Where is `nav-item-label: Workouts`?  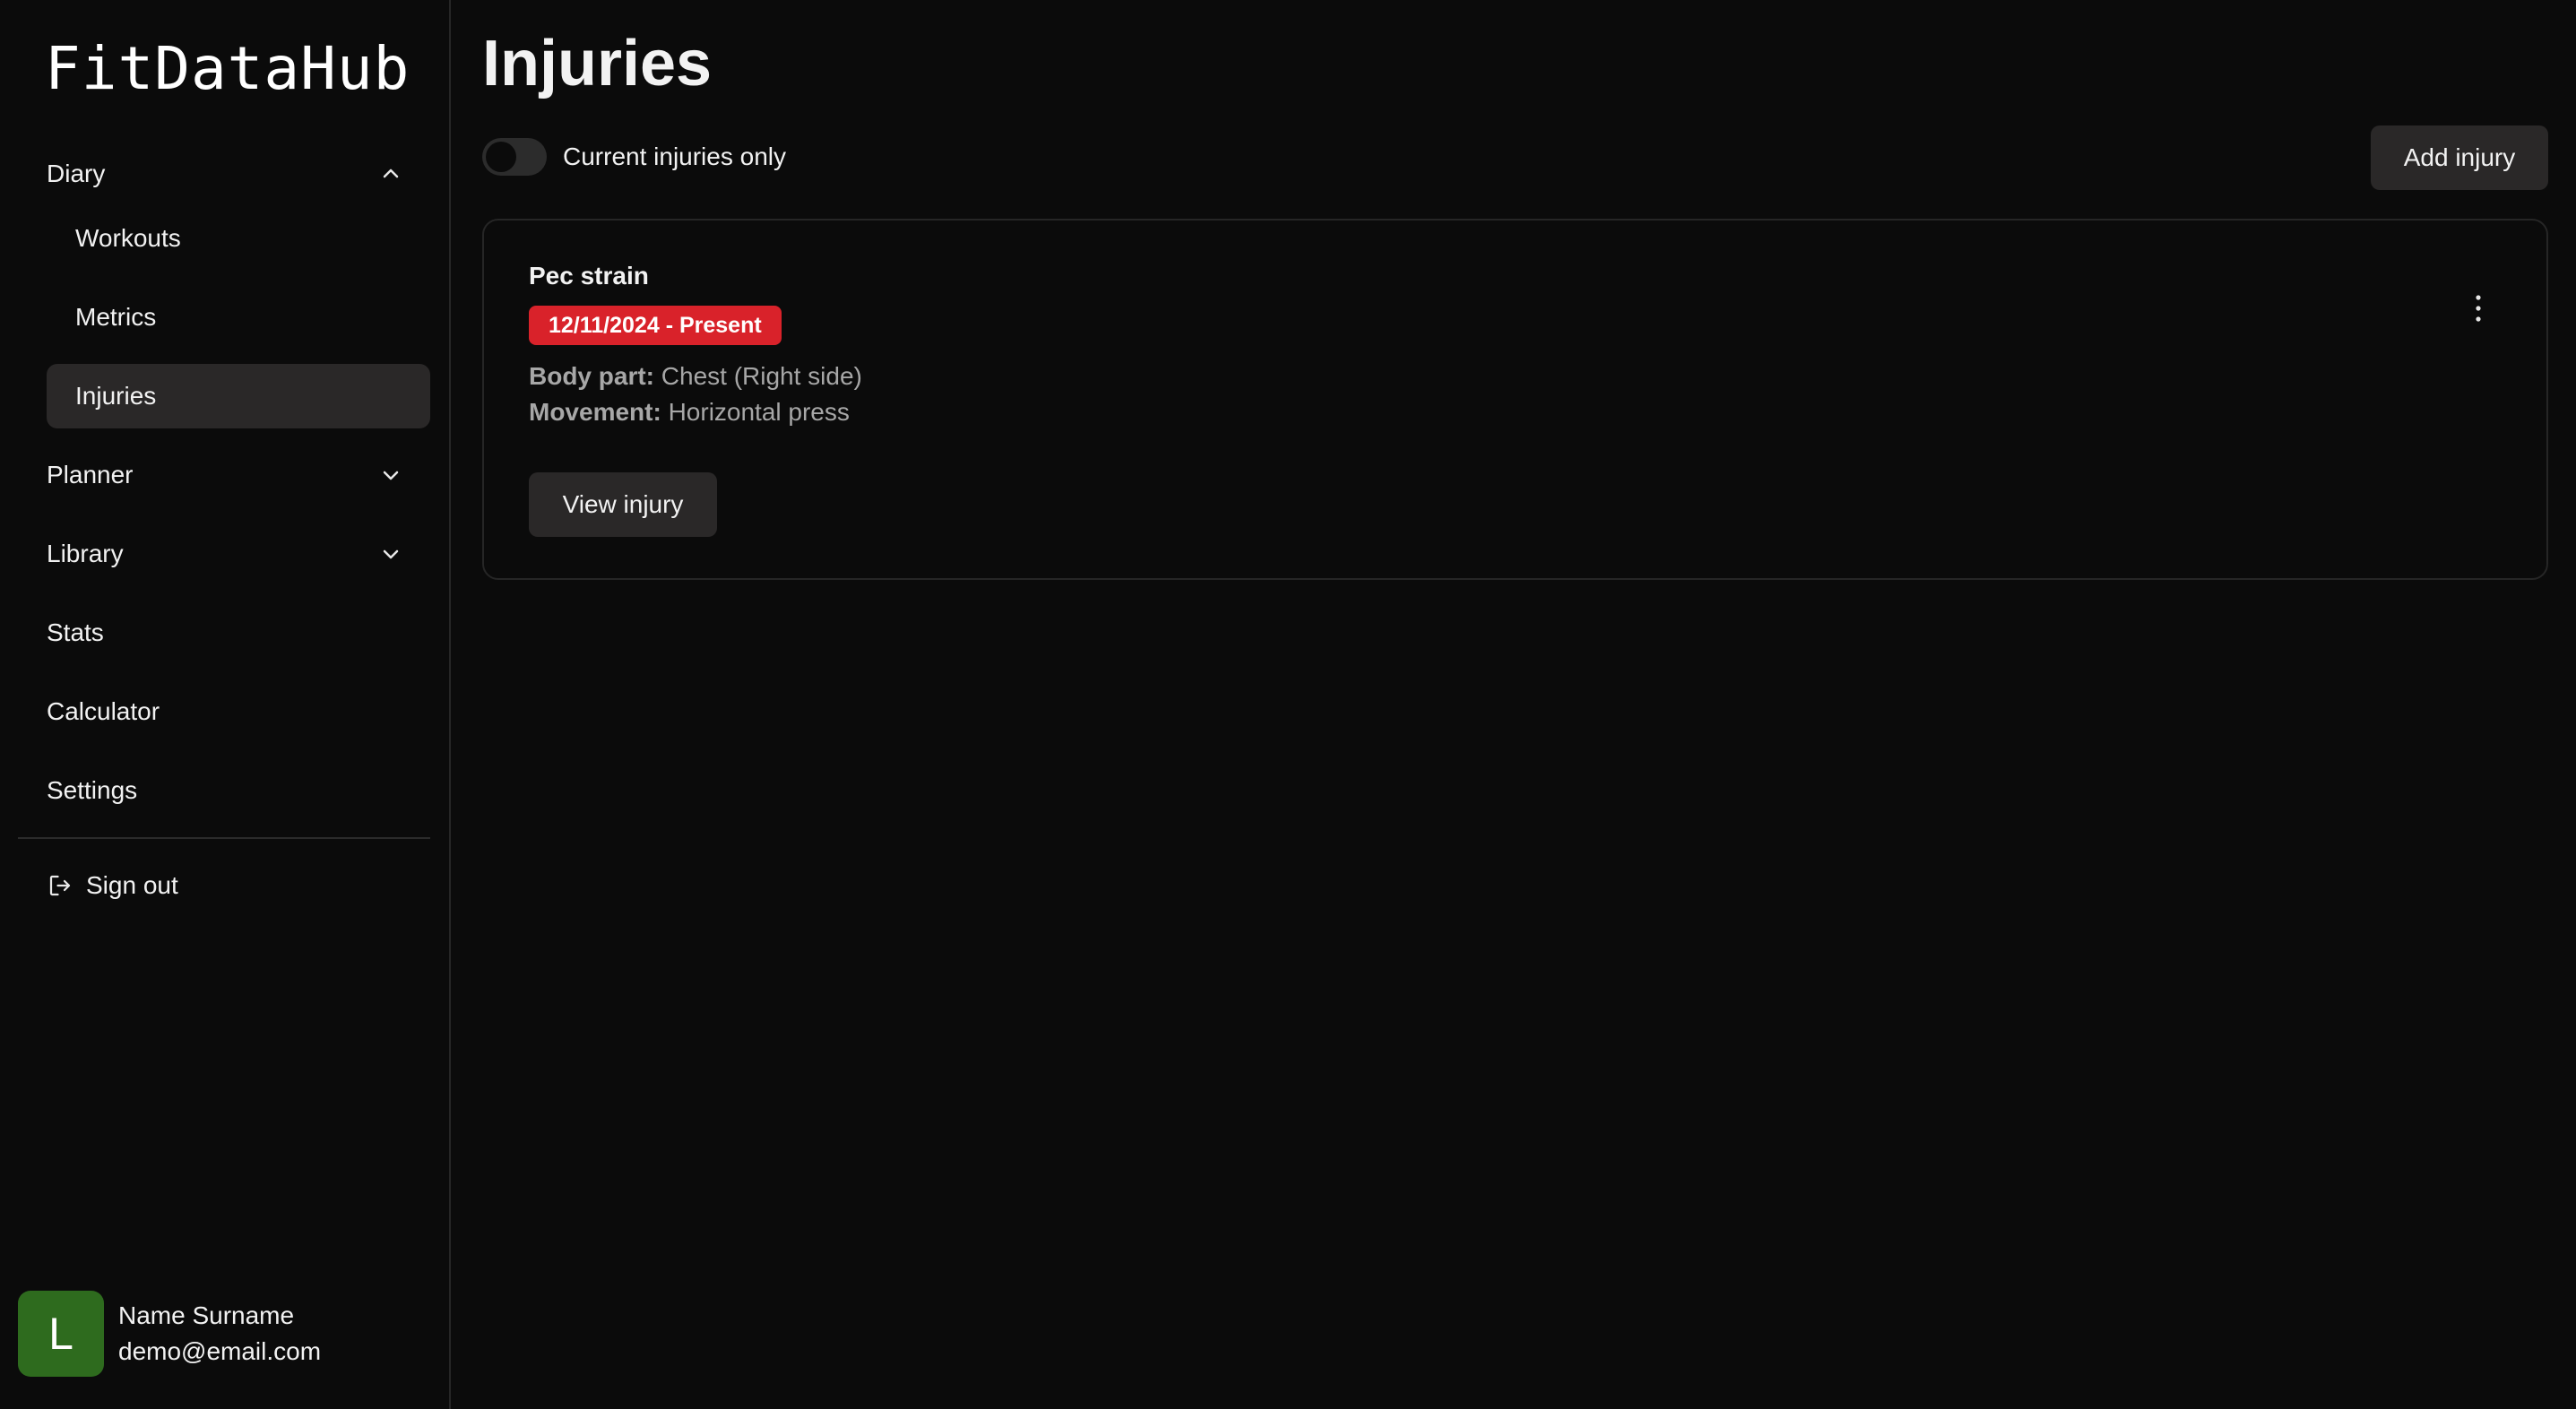 nav-item-label: Workouts is located at coordinates (128, 238).